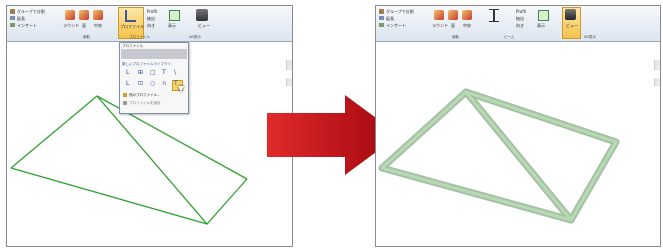 The width and height of the screenshot is (663, 249). What do you see at coordinates (181, 89) in the screenshot?
I see `mouse-cursor-icon` at bounding box center [181, 89].